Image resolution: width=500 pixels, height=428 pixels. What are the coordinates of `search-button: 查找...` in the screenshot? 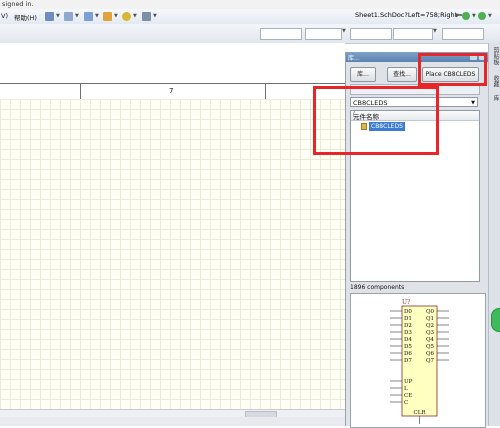 It's located at (402, 74).